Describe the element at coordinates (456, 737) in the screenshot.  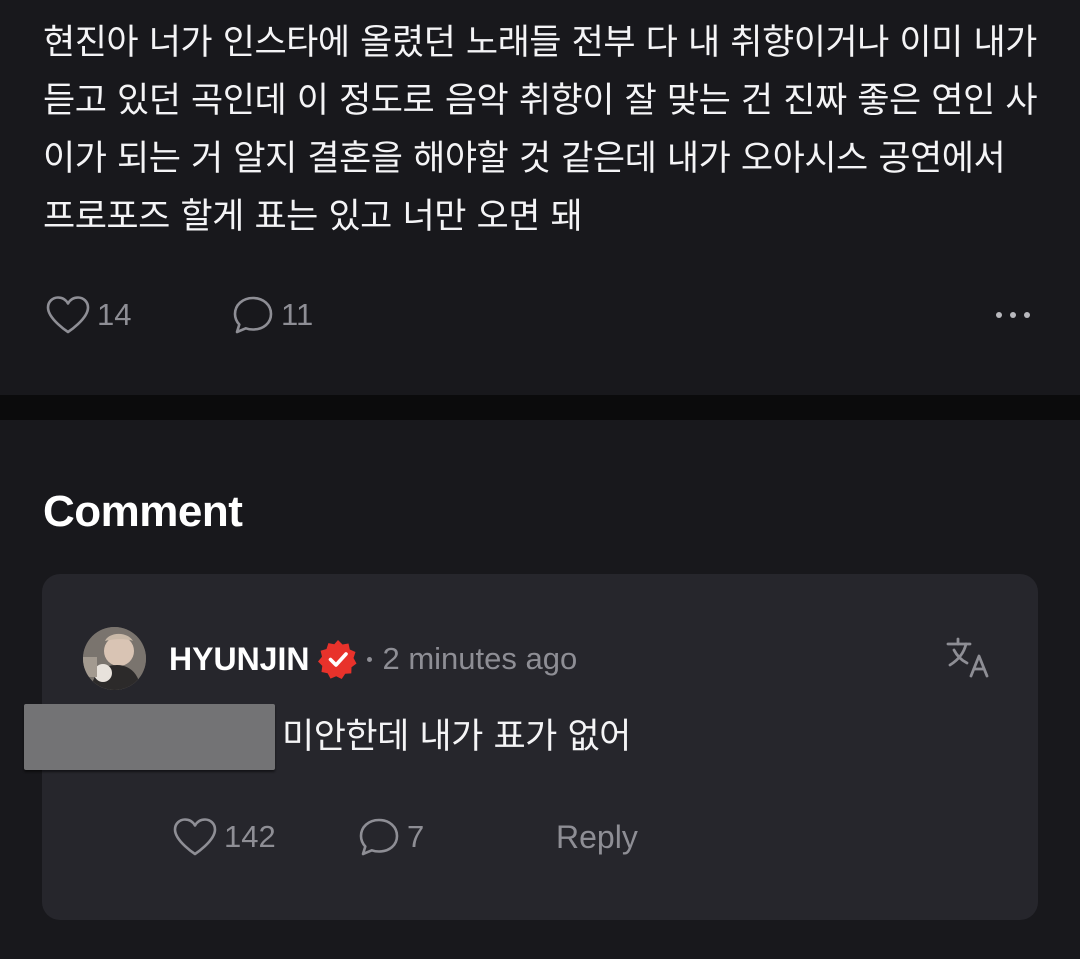
I see `comment-text: 미안한데 내가 표가 없어` at that location.